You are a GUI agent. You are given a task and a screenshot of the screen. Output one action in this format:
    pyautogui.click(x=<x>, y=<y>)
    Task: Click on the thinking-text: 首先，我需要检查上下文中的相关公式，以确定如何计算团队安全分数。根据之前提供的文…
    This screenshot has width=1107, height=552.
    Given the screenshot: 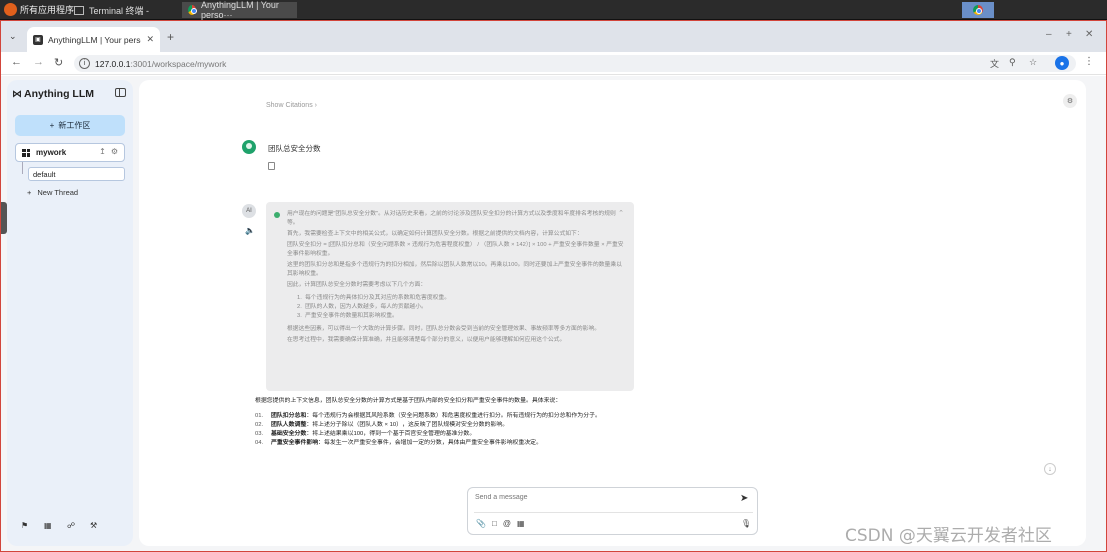 What is the action you would take?
    pyautogui.click(x=435, y=234)
    